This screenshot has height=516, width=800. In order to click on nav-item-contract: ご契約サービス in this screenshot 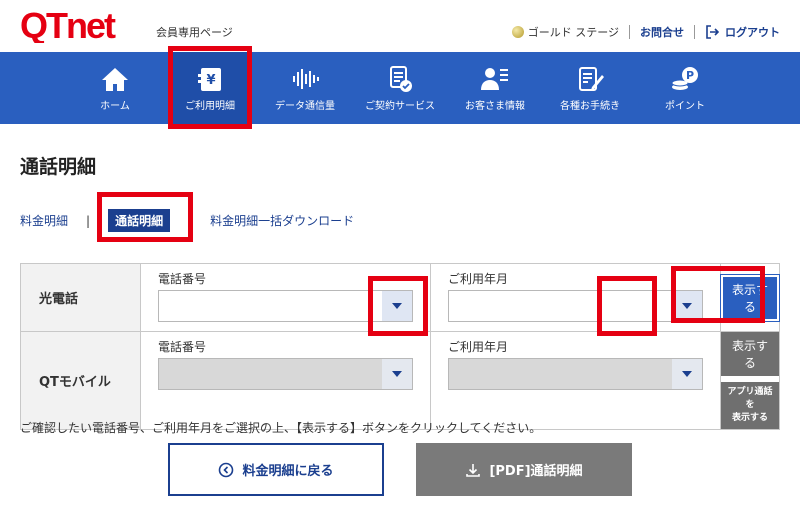, I will do `click(400, 88)`.